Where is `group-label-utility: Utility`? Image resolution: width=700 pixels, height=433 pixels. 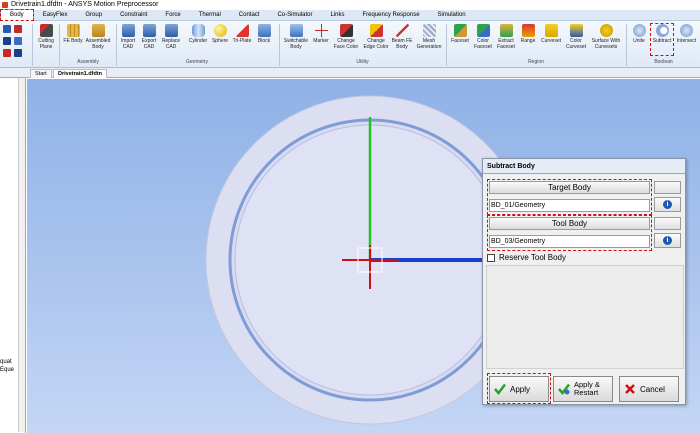
group-label-utility: Utility is located at coordinates (362, 62).